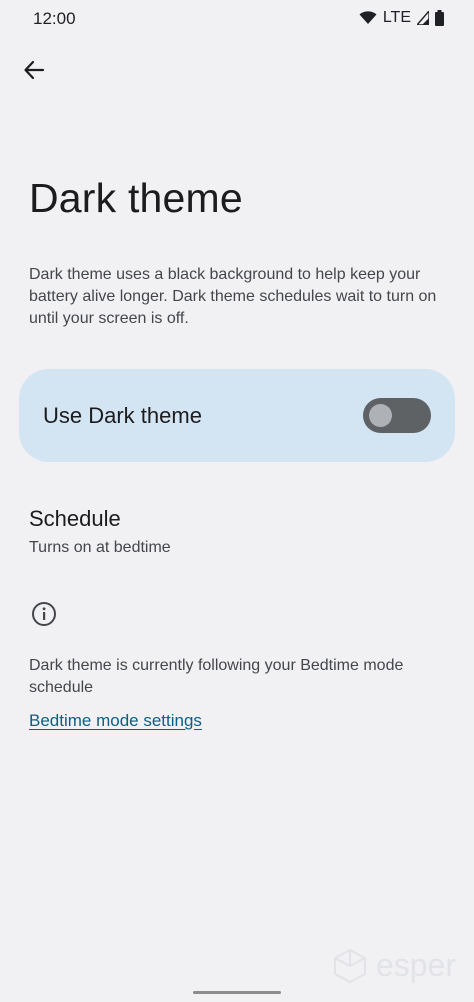 The image size is (474, 1002). I want to click on status-time: 12:00, so click(54, 18).